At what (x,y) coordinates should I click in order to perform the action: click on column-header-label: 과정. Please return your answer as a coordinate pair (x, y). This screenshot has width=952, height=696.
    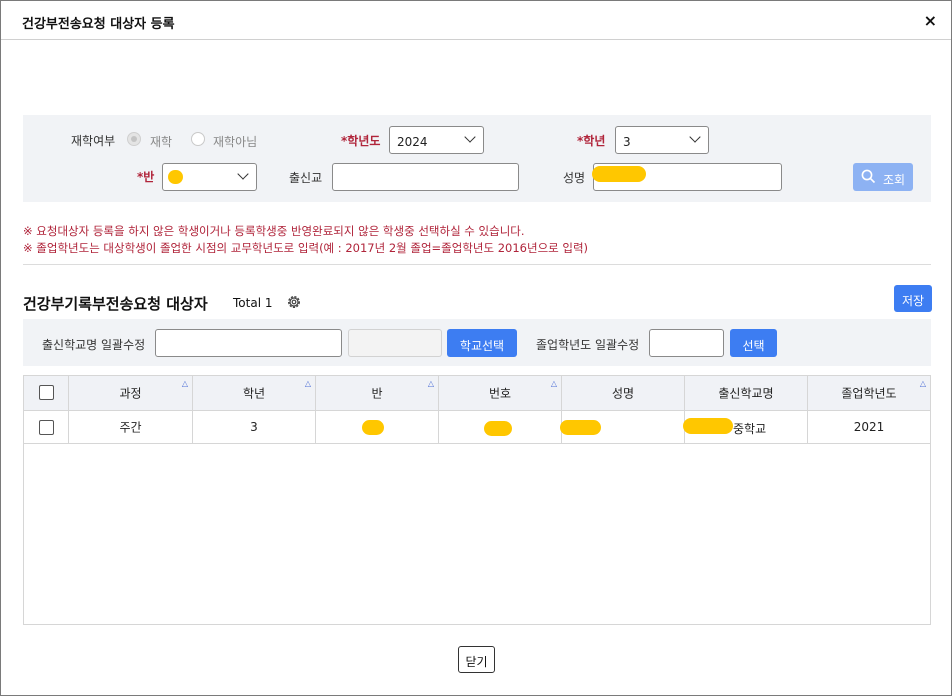
    Looking at the image, I should click on (130, 393).